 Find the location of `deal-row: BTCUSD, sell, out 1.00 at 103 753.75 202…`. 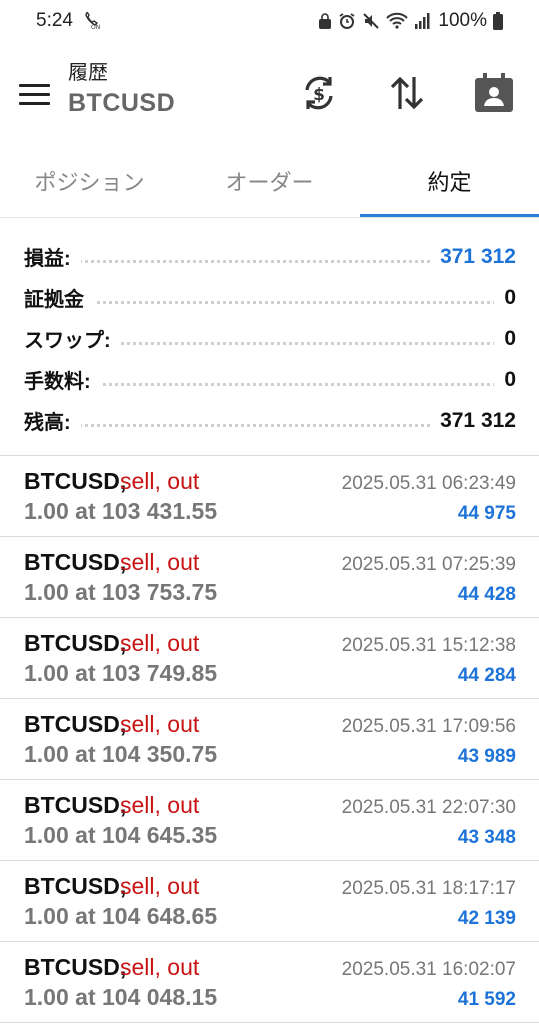

deal-row: BTCUSD, sell, out 1.00 at 103 753.75 202… is located at coordinates (269, 577).